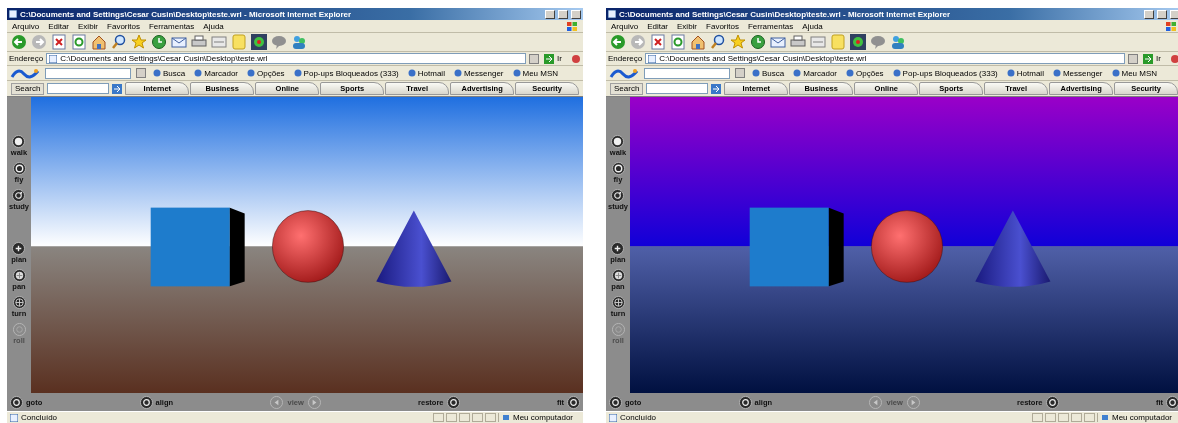 This screenshot has height=423, width=1178. I want to click on status-text: Concluído, so click(39, 417).